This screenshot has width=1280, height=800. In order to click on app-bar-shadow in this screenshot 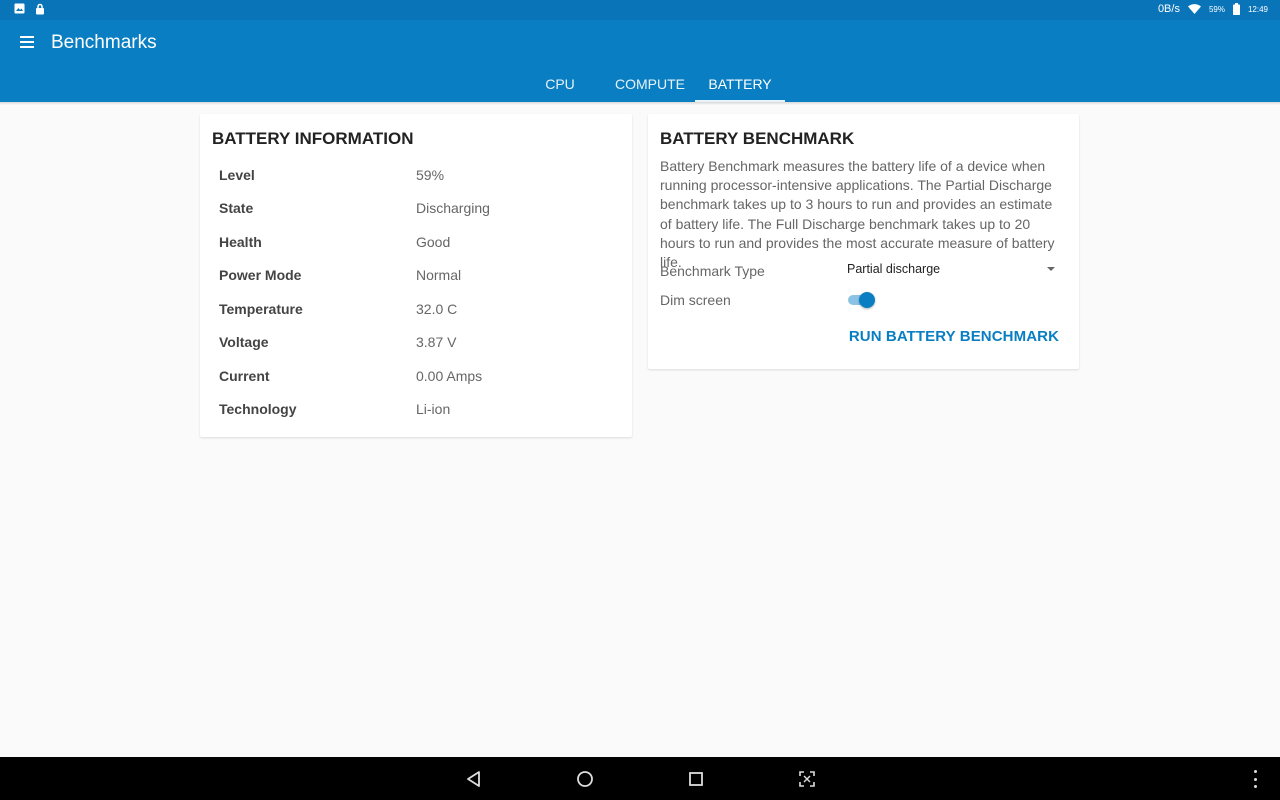, I will do `click(640, 103)`.